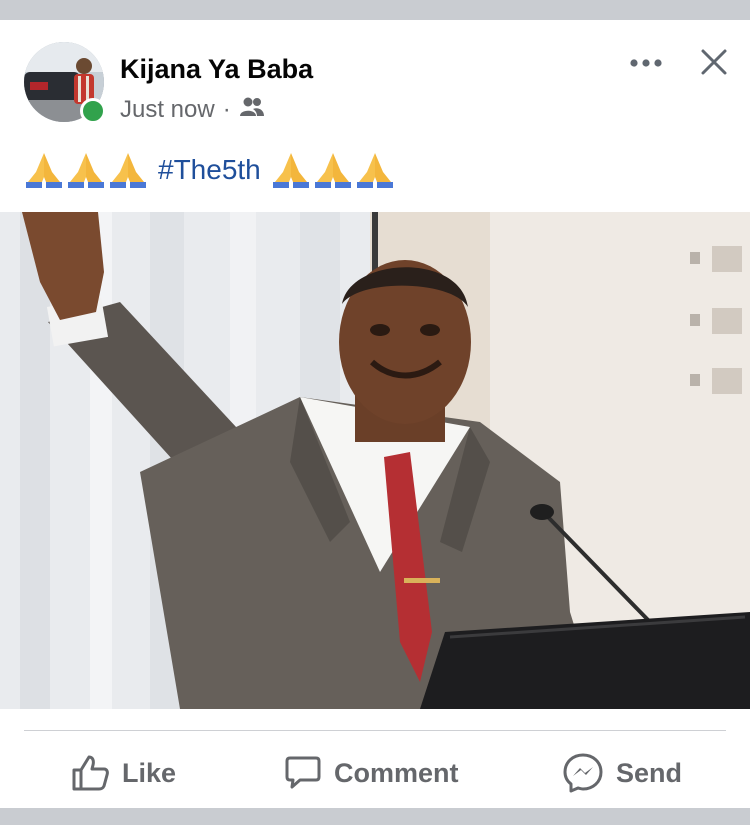 The width and height of the screenshot is (750, 825). I want to click on timestamp: Just now, so click(167, 110).